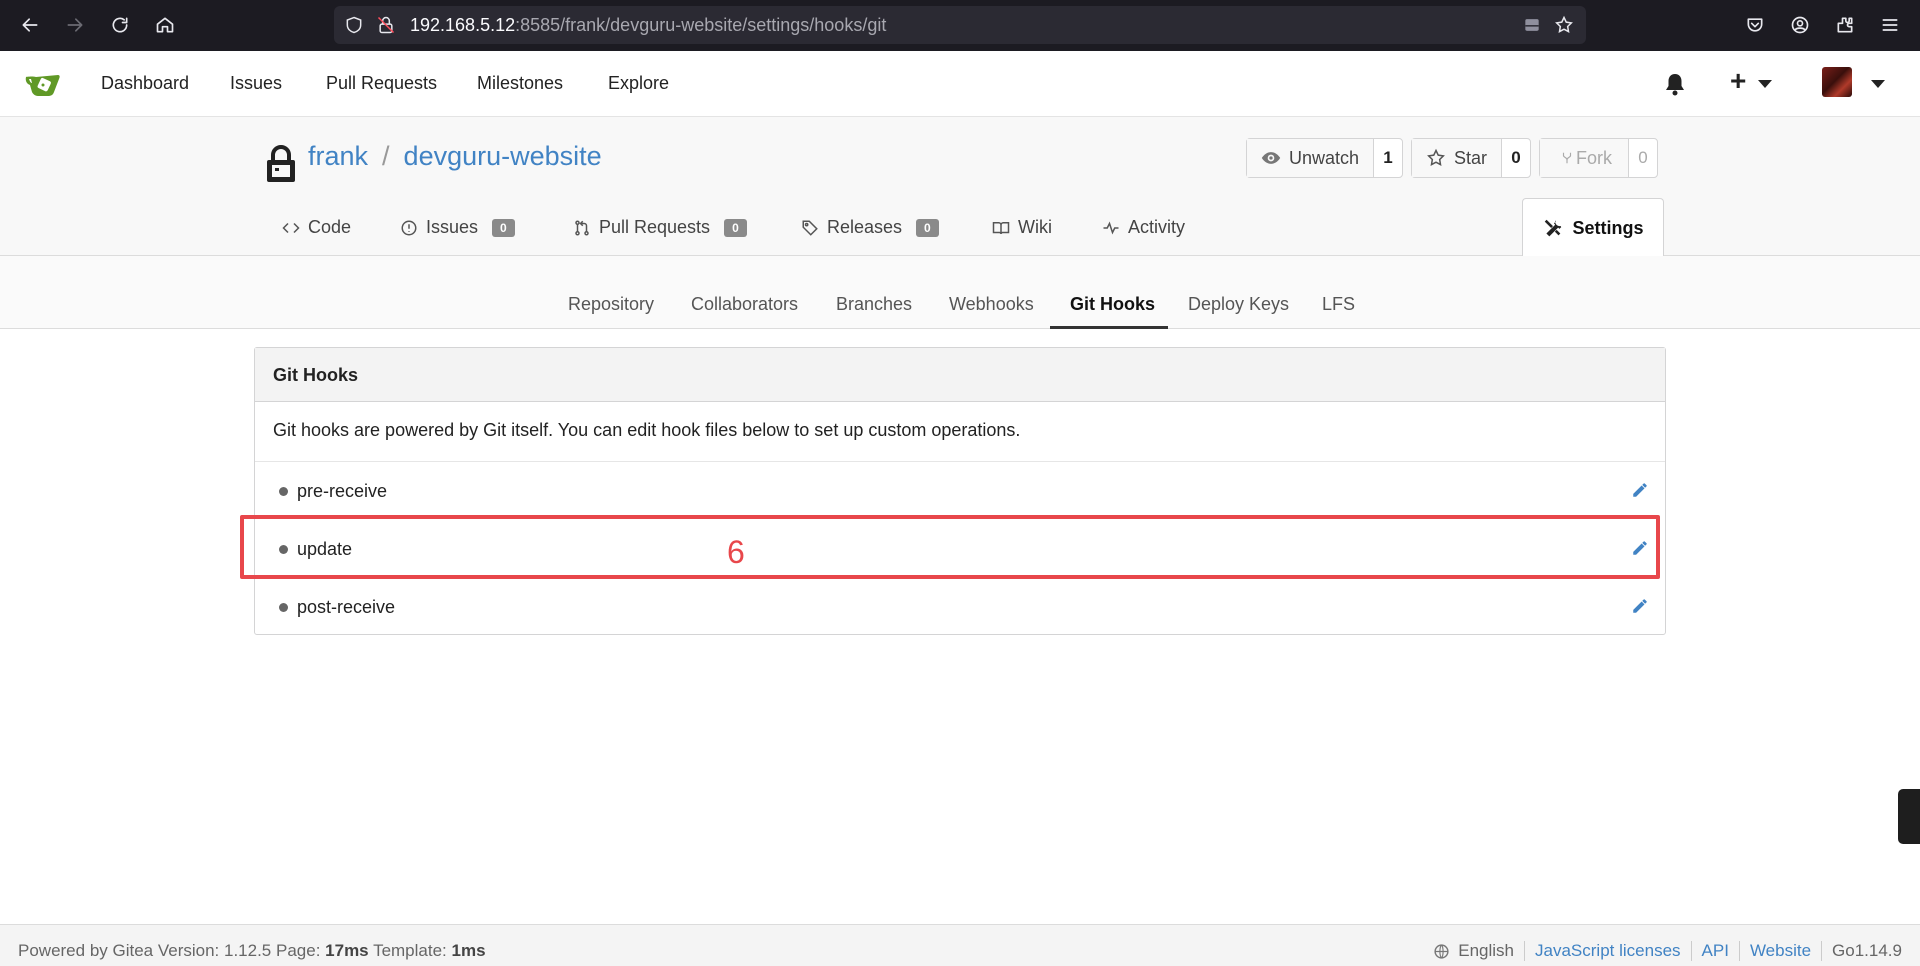 The height and width of the screenshot is (966, 1920). Describe the element at coordinates (582, 227) in the screenshot. I see `git-pull-request-icon` at that location.